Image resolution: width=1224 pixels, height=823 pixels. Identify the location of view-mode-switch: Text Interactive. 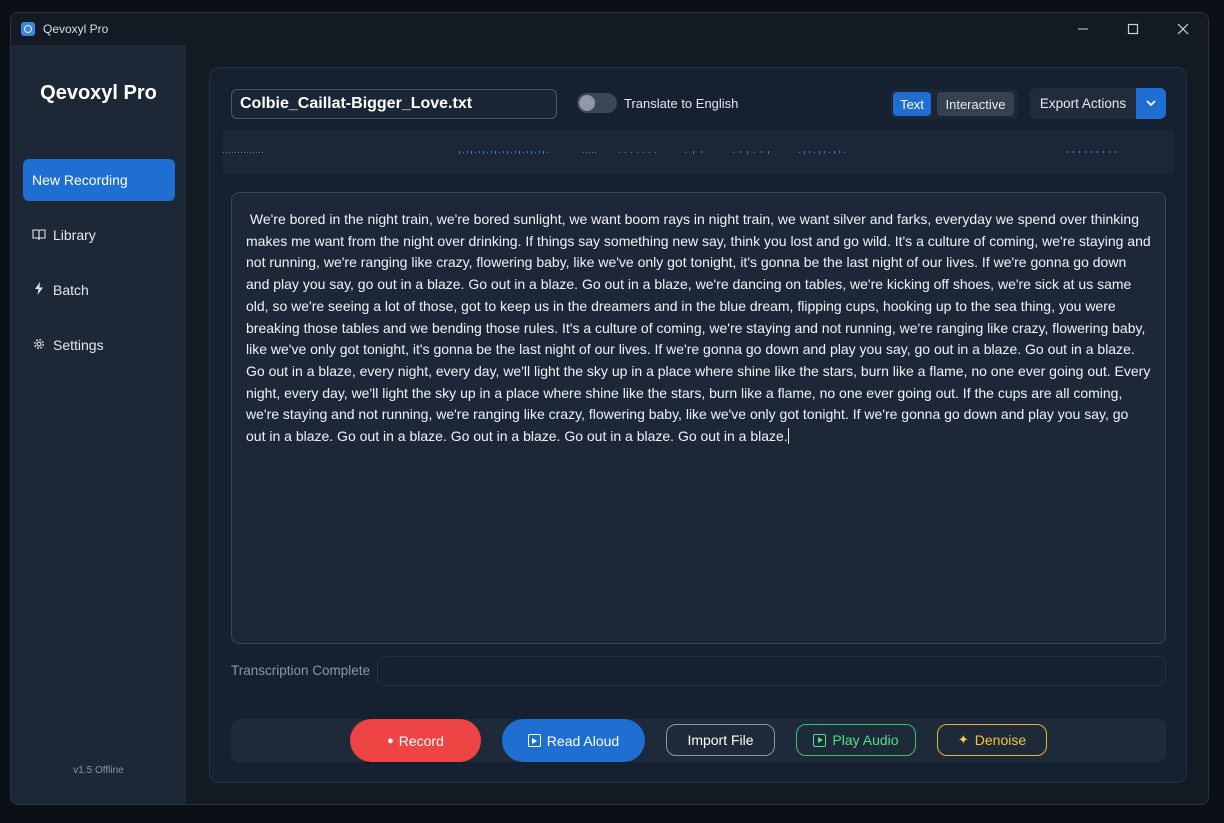
(954, 104).